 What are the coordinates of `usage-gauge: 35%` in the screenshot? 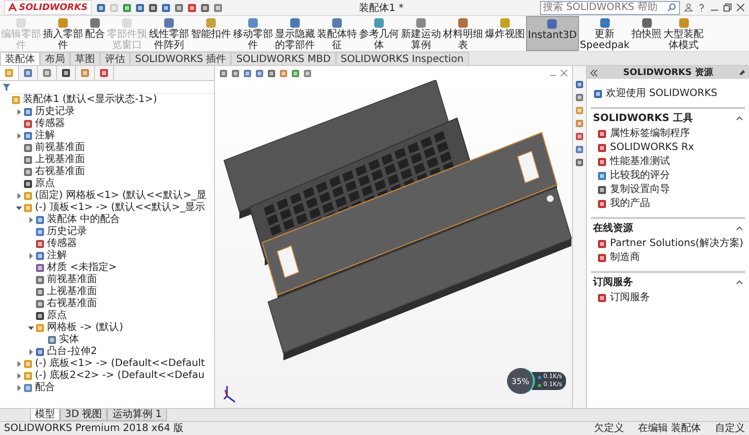 It's located at (521, 381).